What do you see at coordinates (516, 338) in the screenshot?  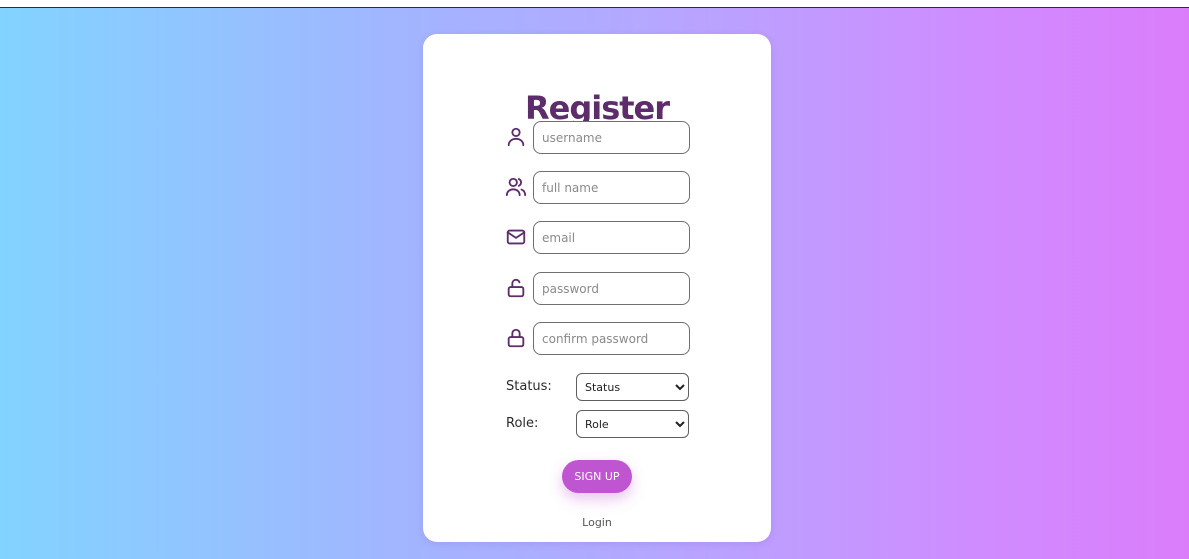 I see `lock-icon` at bounding box center [516, 338].